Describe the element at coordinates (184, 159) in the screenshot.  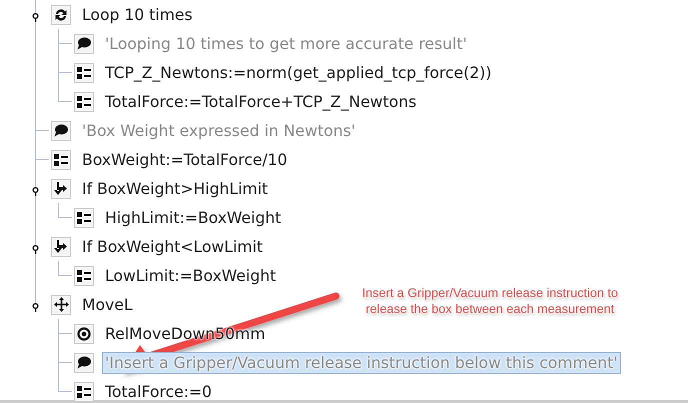
I see `program-node: BoxWeight:=TotalForce/10` at that location.